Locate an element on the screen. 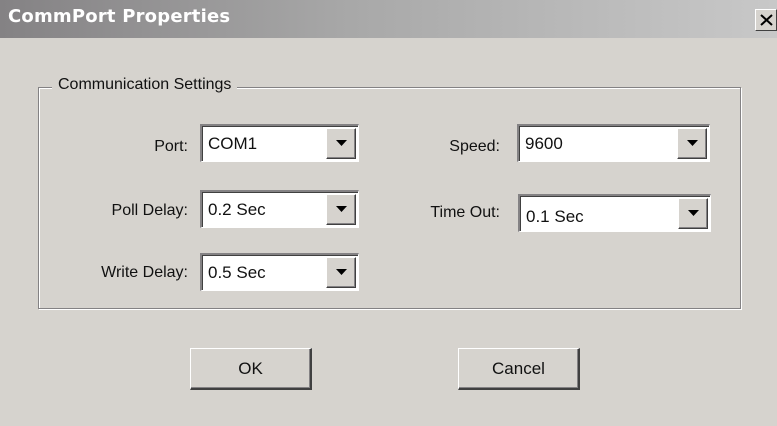  speed-value: 9600 is located at coordinates (544, 143).